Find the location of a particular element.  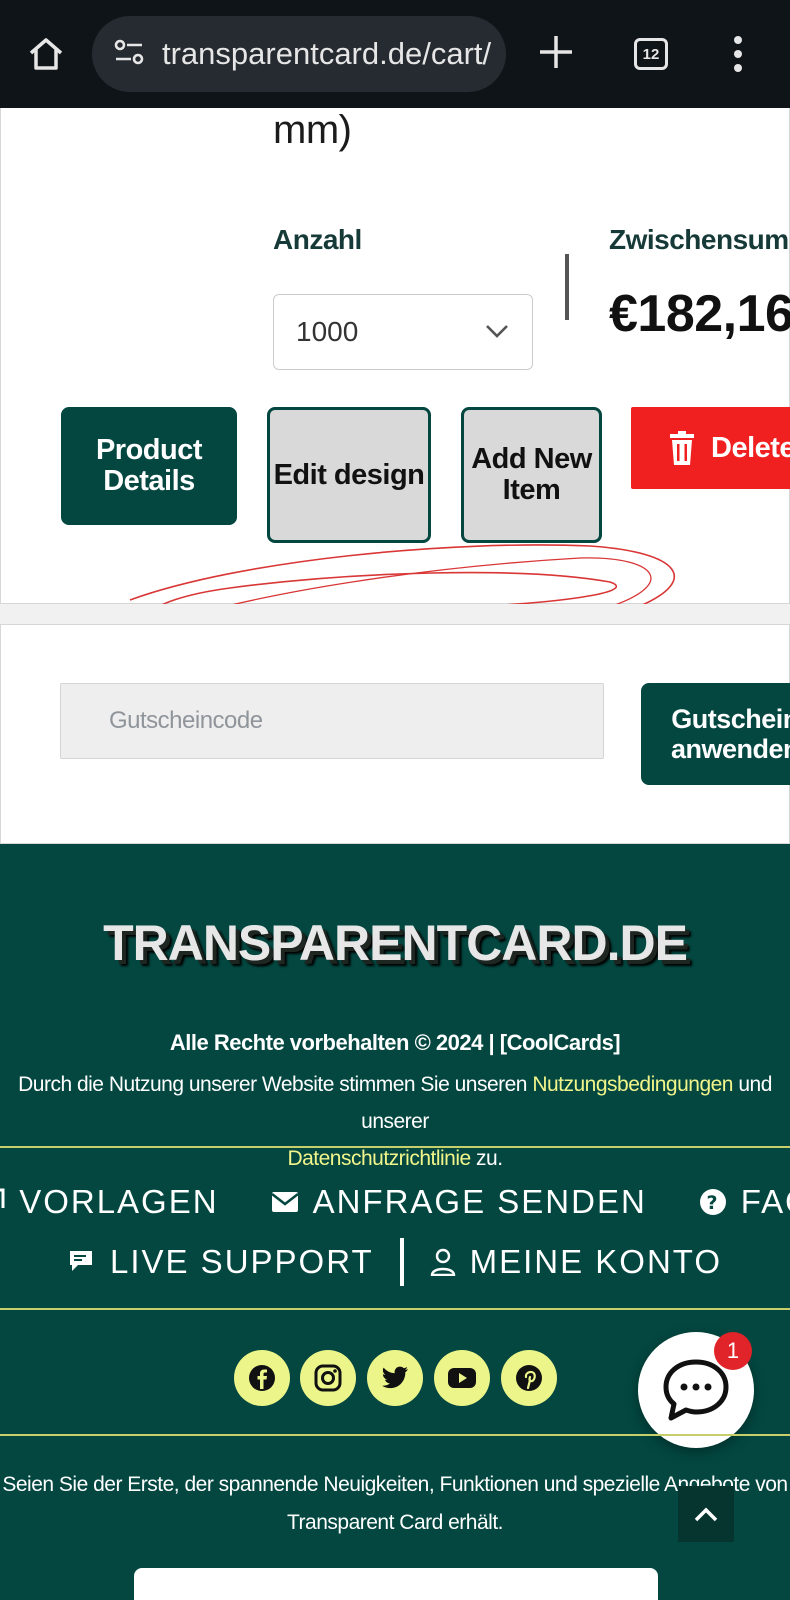

nav-live-support: LIVE SUPPORT is located at coordinates (221, 1262).